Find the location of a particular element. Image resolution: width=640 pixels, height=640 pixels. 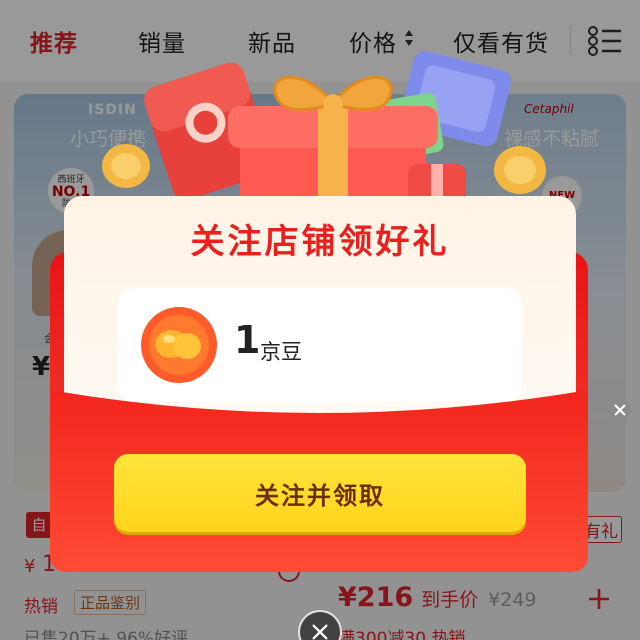

reward-unit: 京豆 is located at coordinates (281, 352).